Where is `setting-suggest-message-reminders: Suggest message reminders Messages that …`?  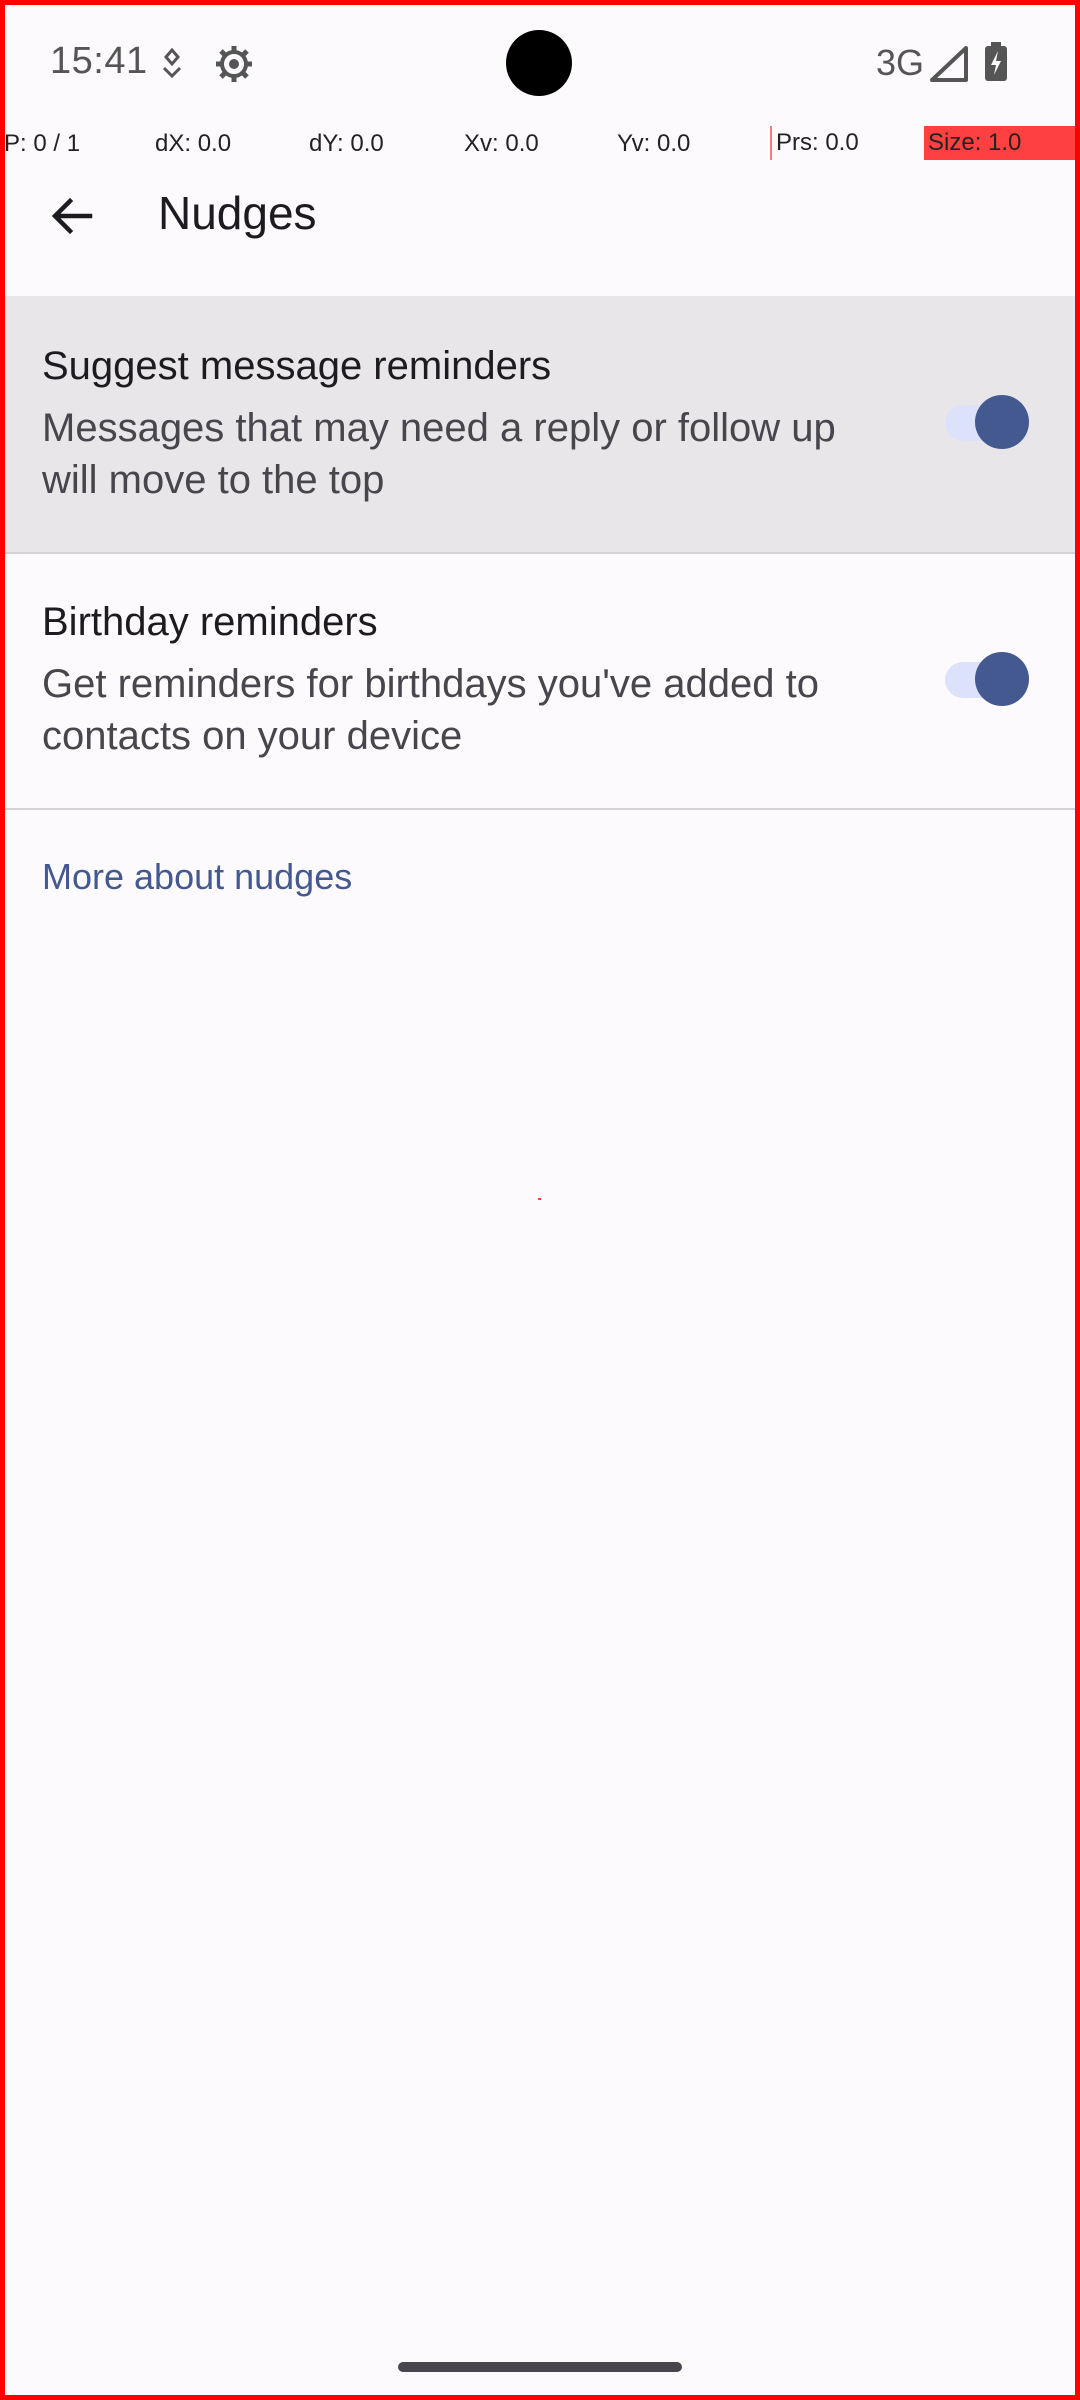 setting-suggest-message-reminders: Suggest message reminders Messages that … is located at coordinates (540, 424).